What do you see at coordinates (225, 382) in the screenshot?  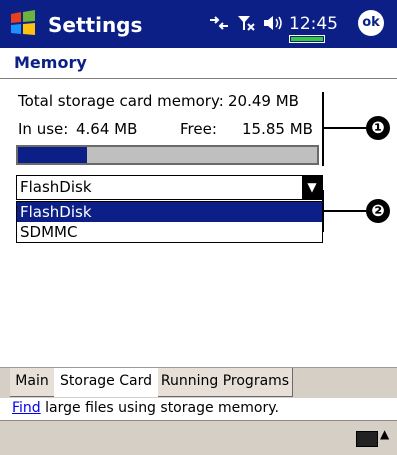 I see `tab-running-programs: Running Programs` at bounding box center [225, 382].